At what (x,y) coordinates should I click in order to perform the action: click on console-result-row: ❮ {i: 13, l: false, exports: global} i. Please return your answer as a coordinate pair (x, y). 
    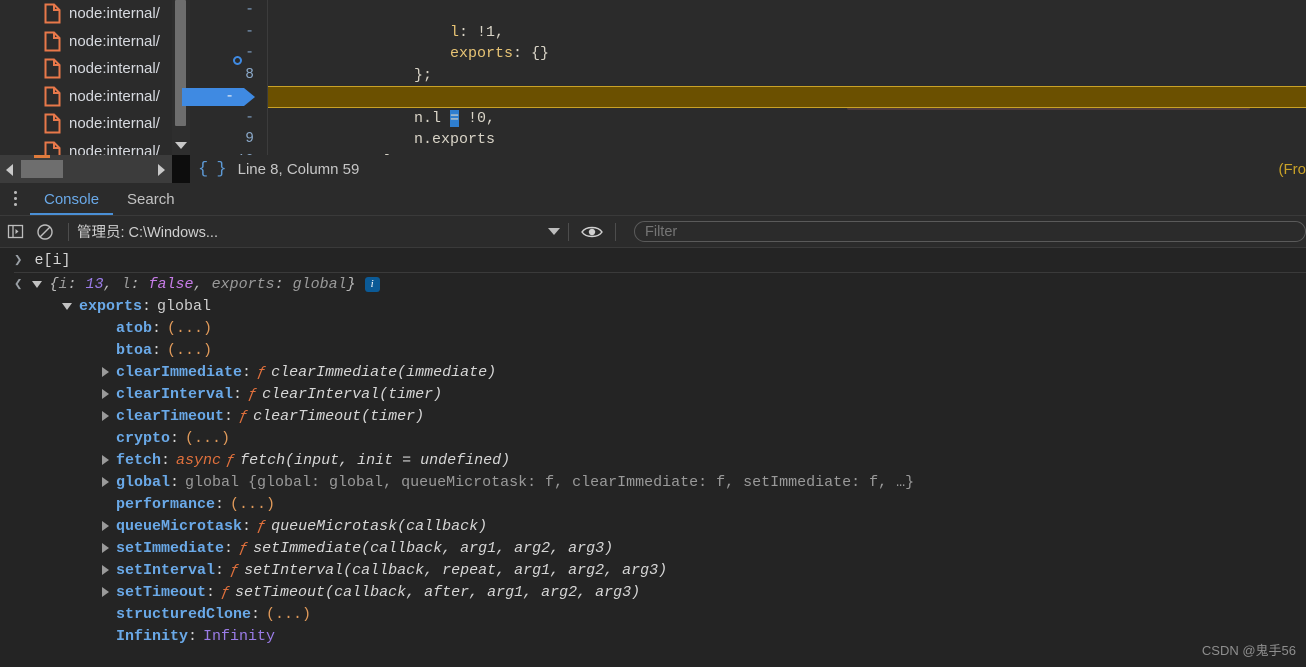
    Looking at the image, I should click on (653, 284).